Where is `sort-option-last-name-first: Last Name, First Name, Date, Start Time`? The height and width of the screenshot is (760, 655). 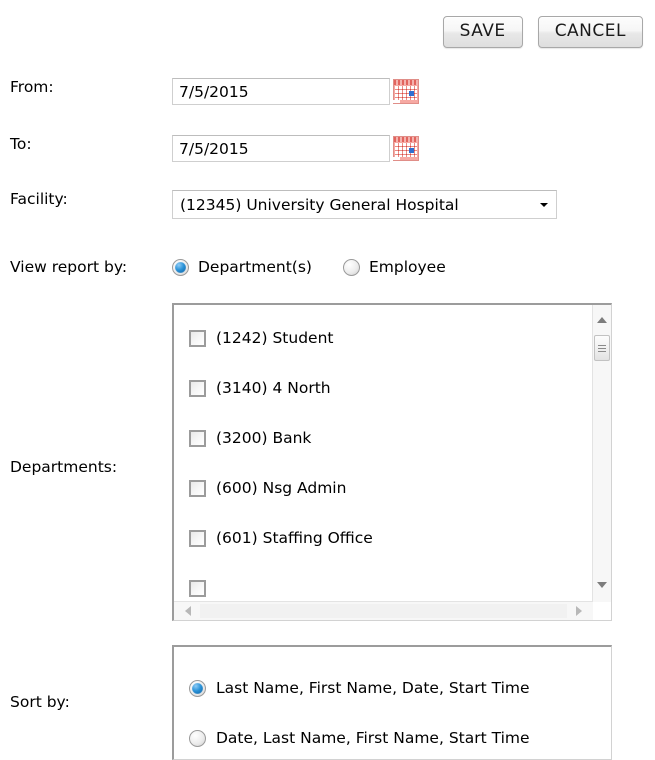
sort-option-last-name-first: Last Name, First Name, Date, Start Time is located at coordinates (392, 688).